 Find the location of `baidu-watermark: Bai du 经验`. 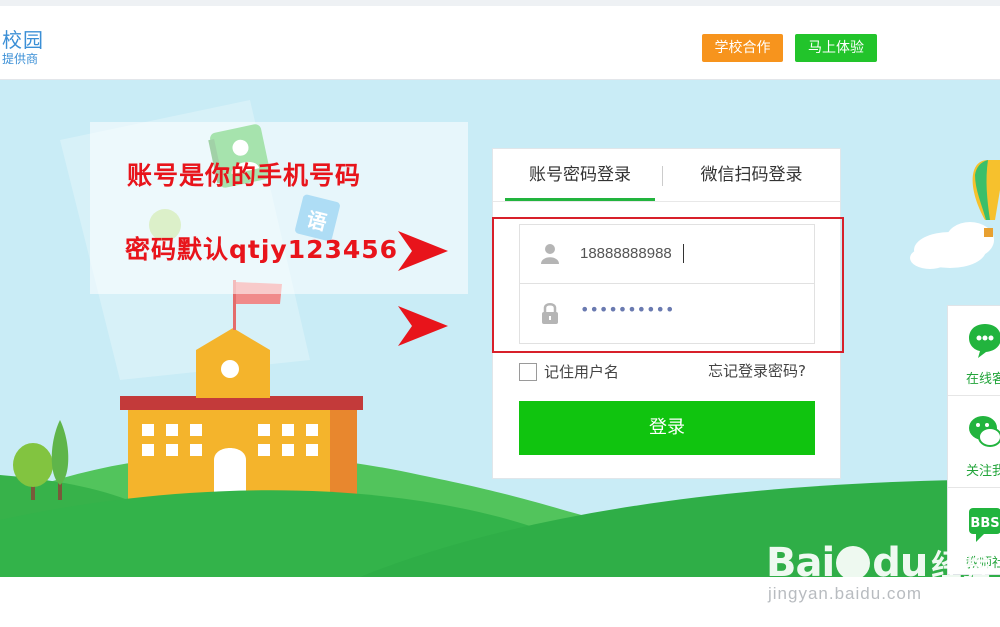

baidu-watermark: Bai du 经验 is located at coordinates (878, 563).